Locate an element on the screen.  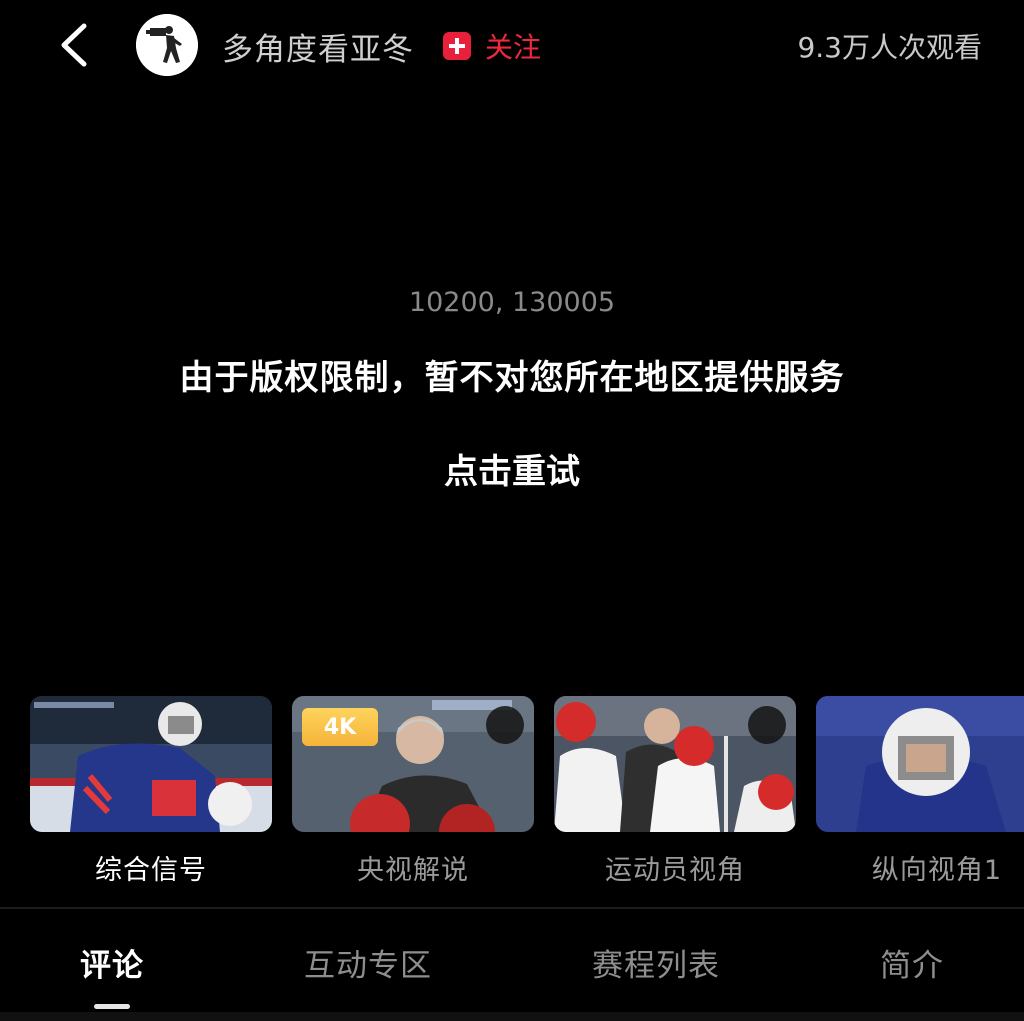
error-message: 由于版权限制，暂不对您所在地区提供服务 is located at coordinates (512, 378).